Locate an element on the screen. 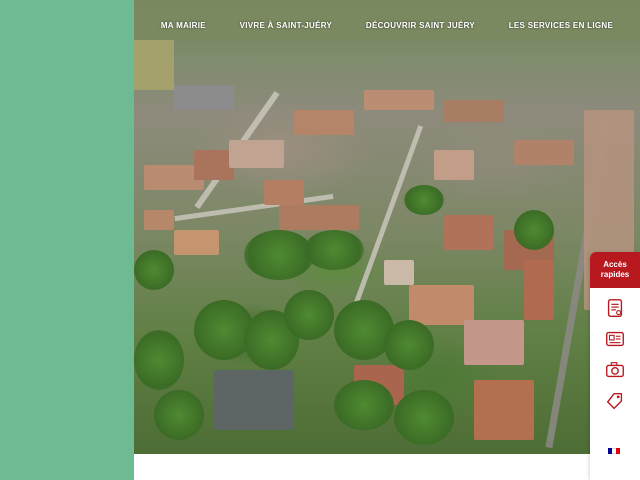 The width and height of the screenshot is (640, 480). nav-item-vivre-a-saint-juery: VIVRE À SAINT-JUÉRY is located at coordinates (286, 25).